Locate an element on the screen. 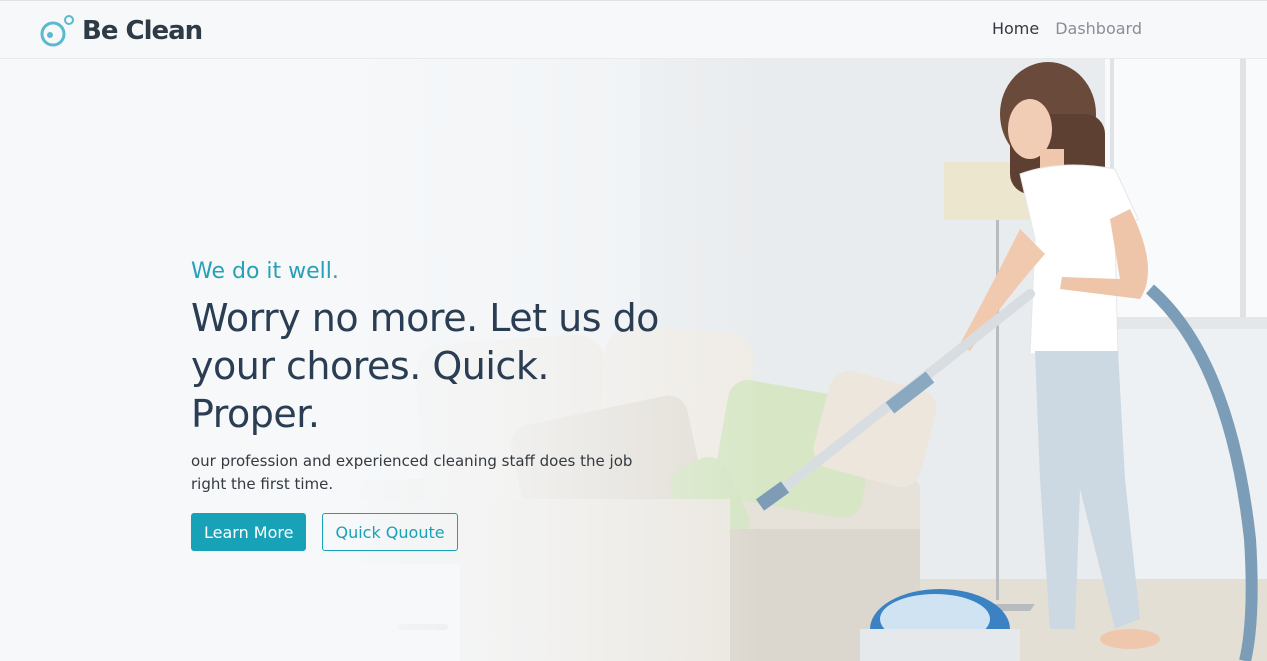 The width and height of the screenshot is (1267, 661). nav-dashboard-link: Dashboard is located at coordinates (1098, 28).